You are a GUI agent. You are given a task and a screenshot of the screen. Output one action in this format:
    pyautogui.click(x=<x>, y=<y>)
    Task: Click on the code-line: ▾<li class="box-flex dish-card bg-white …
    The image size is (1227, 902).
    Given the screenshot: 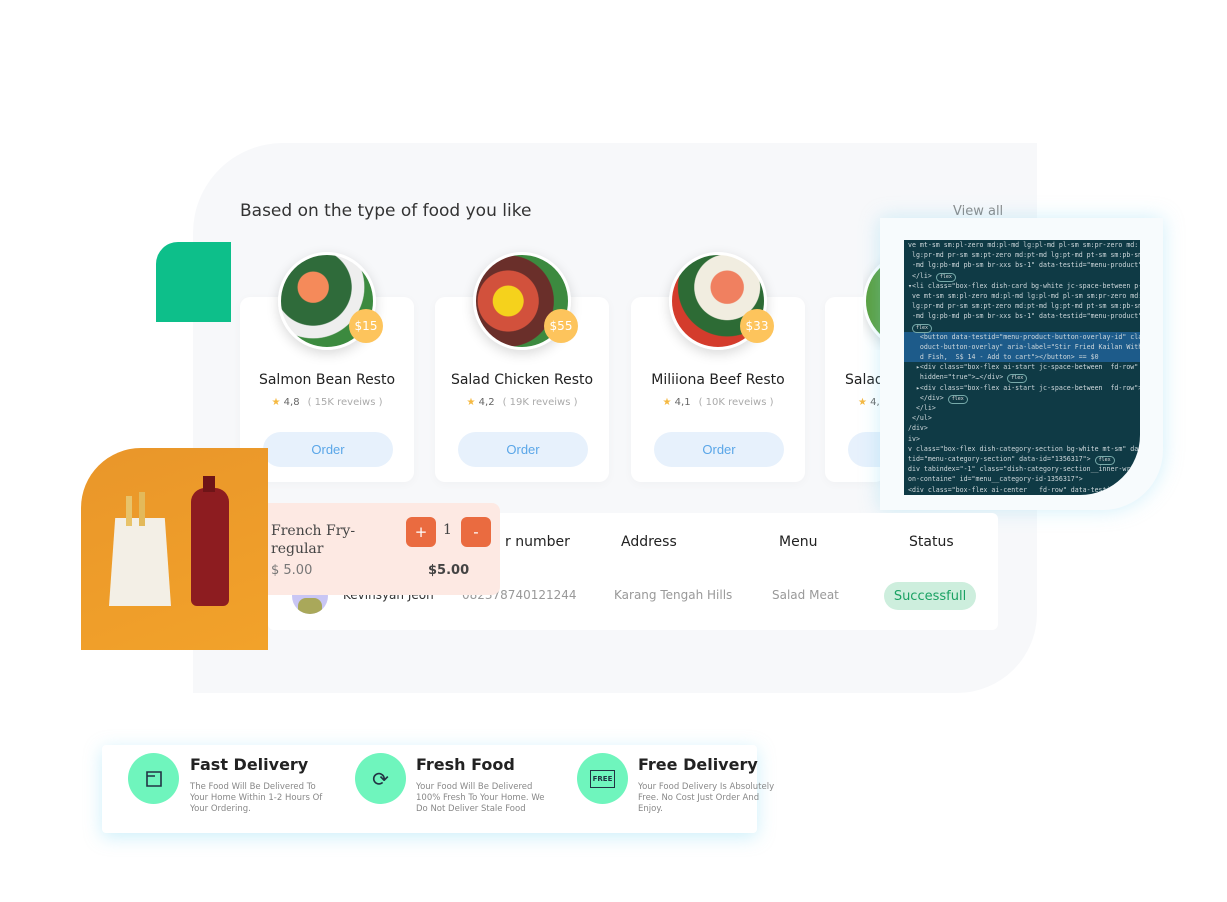 What is the action you would take?
    pyautogui.click(x=1024, y=285)
    